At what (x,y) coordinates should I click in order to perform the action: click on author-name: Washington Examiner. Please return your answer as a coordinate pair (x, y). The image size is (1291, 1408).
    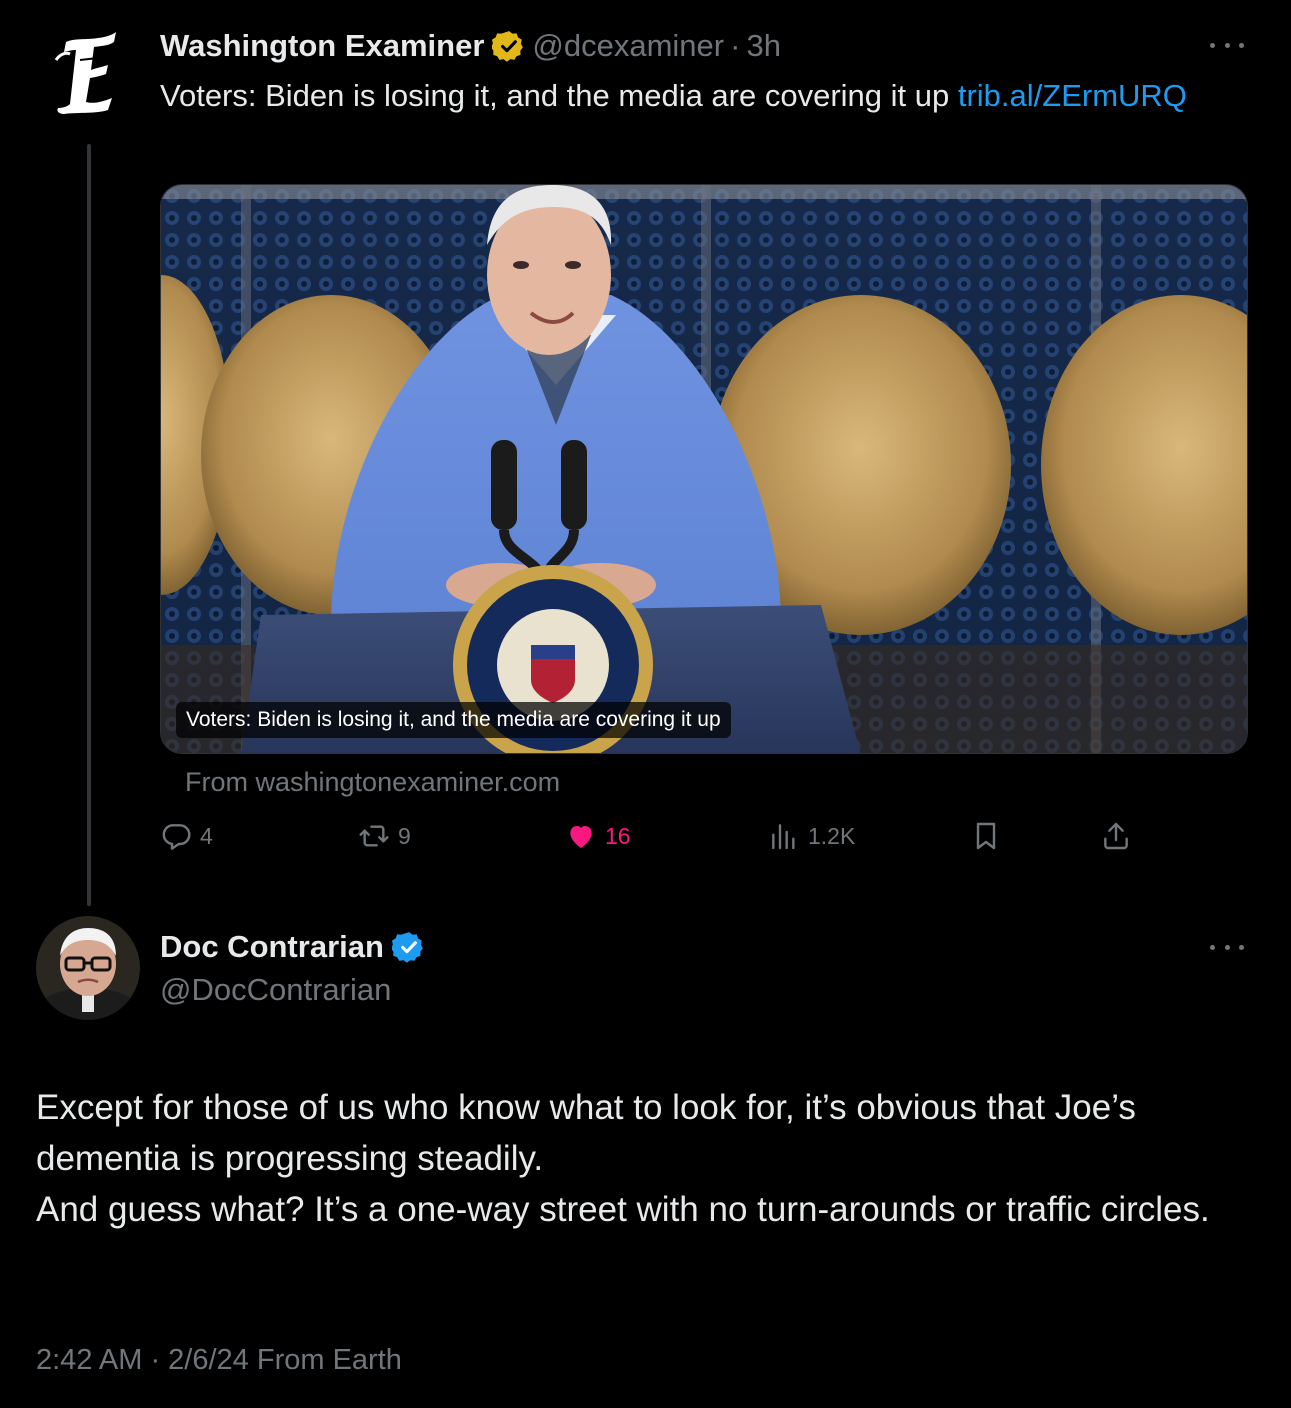
    Looking at the image, I should click on (322, 46).